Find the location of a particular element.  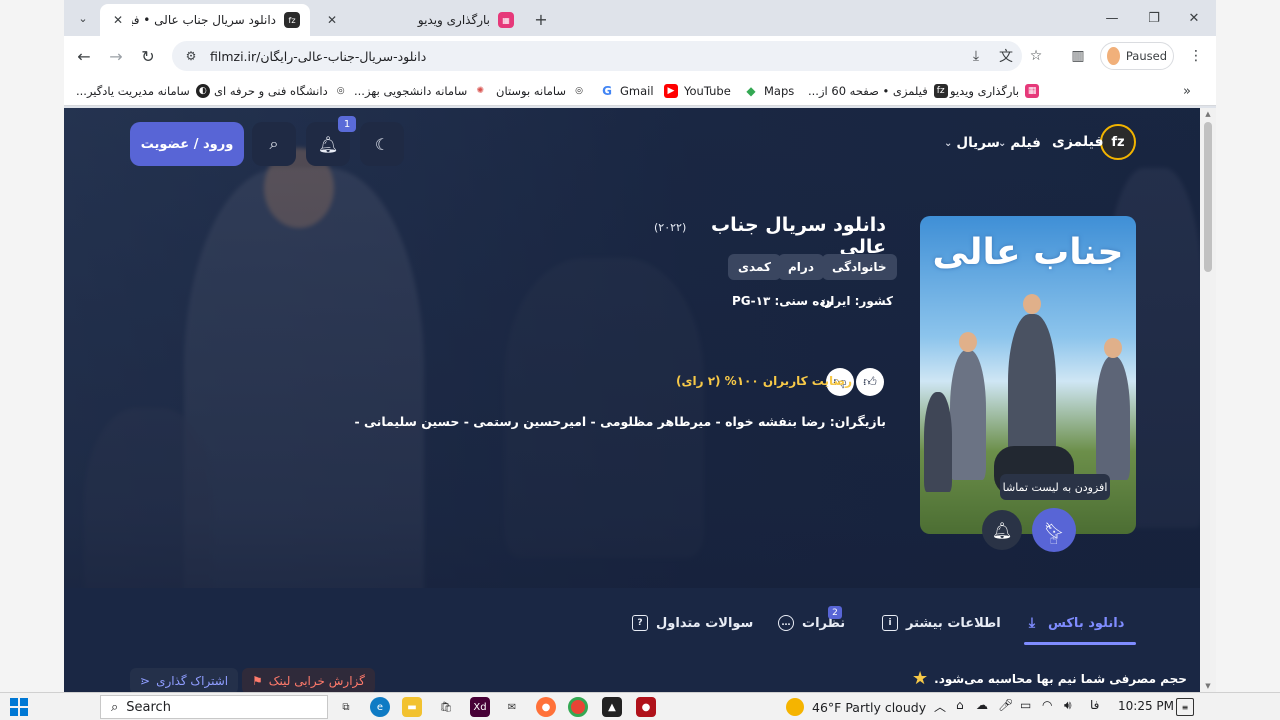

tab-more-info: اطلاعات بیشتر i is located at coordinates (941, 623).